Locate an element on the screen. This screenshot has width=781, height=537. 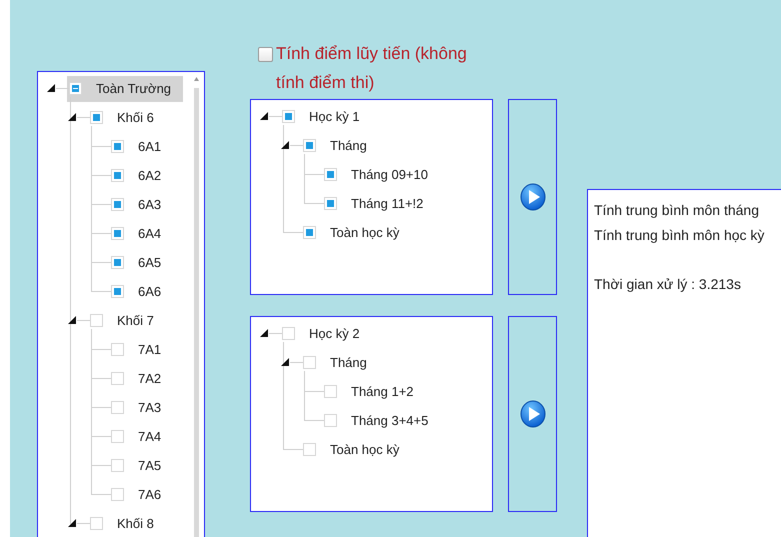
tree-item-label: 7A4 is located at coordinates (150, 436).